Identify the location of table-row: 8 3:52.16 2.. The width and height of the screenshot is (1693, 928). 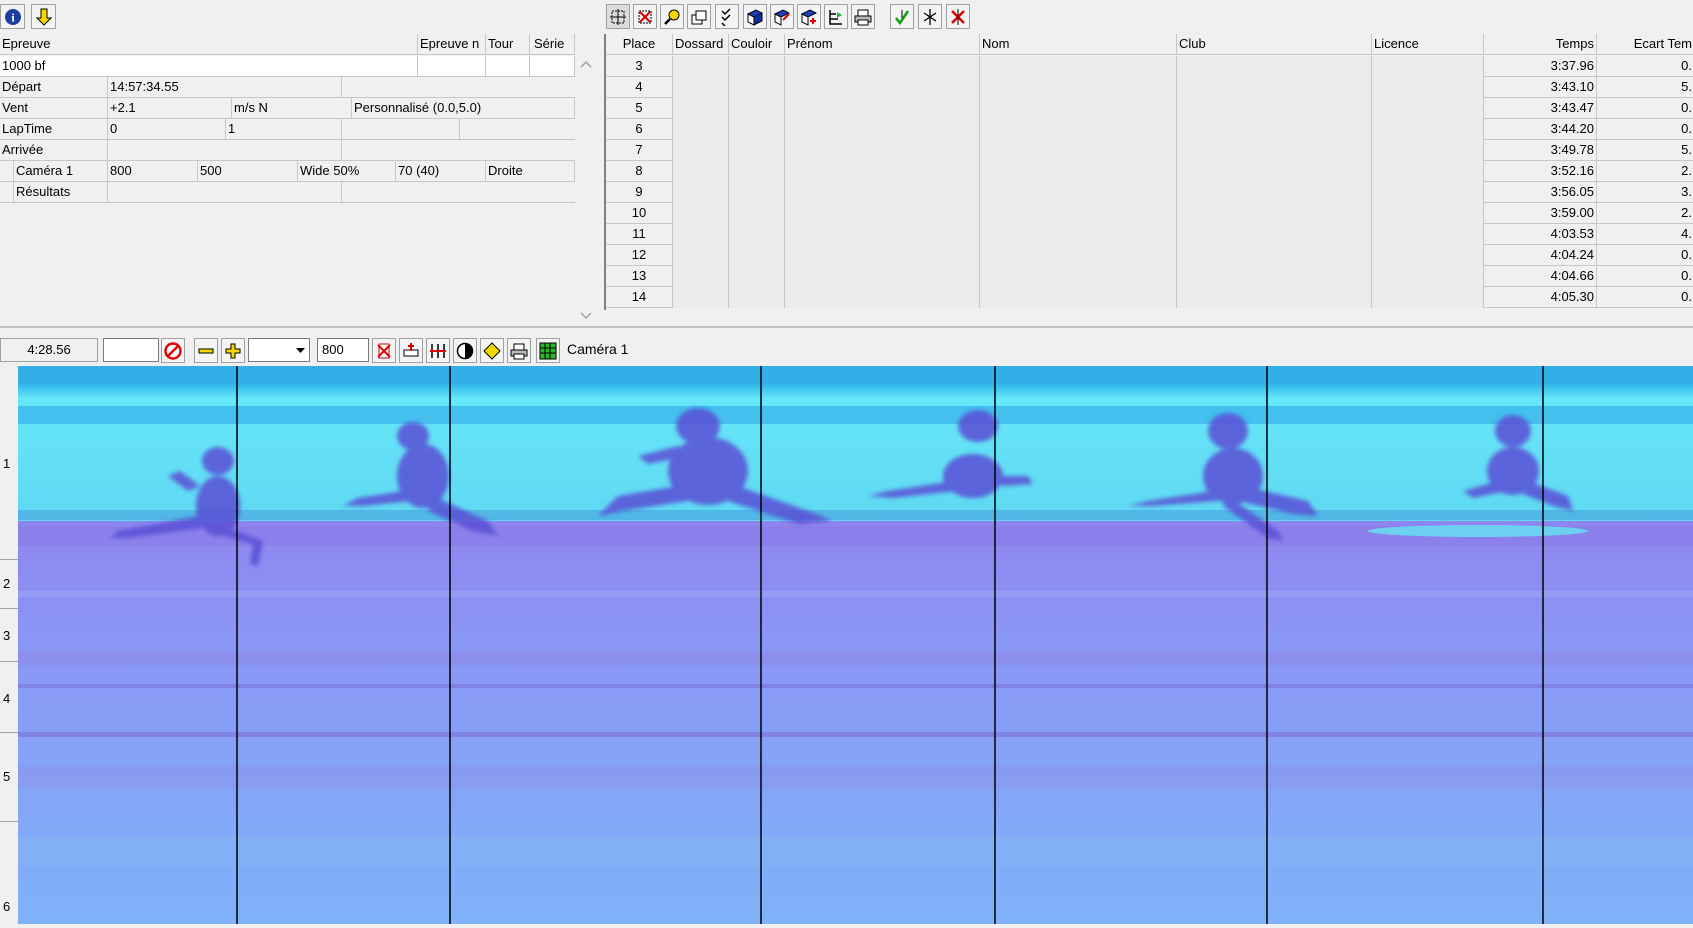
(1149, 171).